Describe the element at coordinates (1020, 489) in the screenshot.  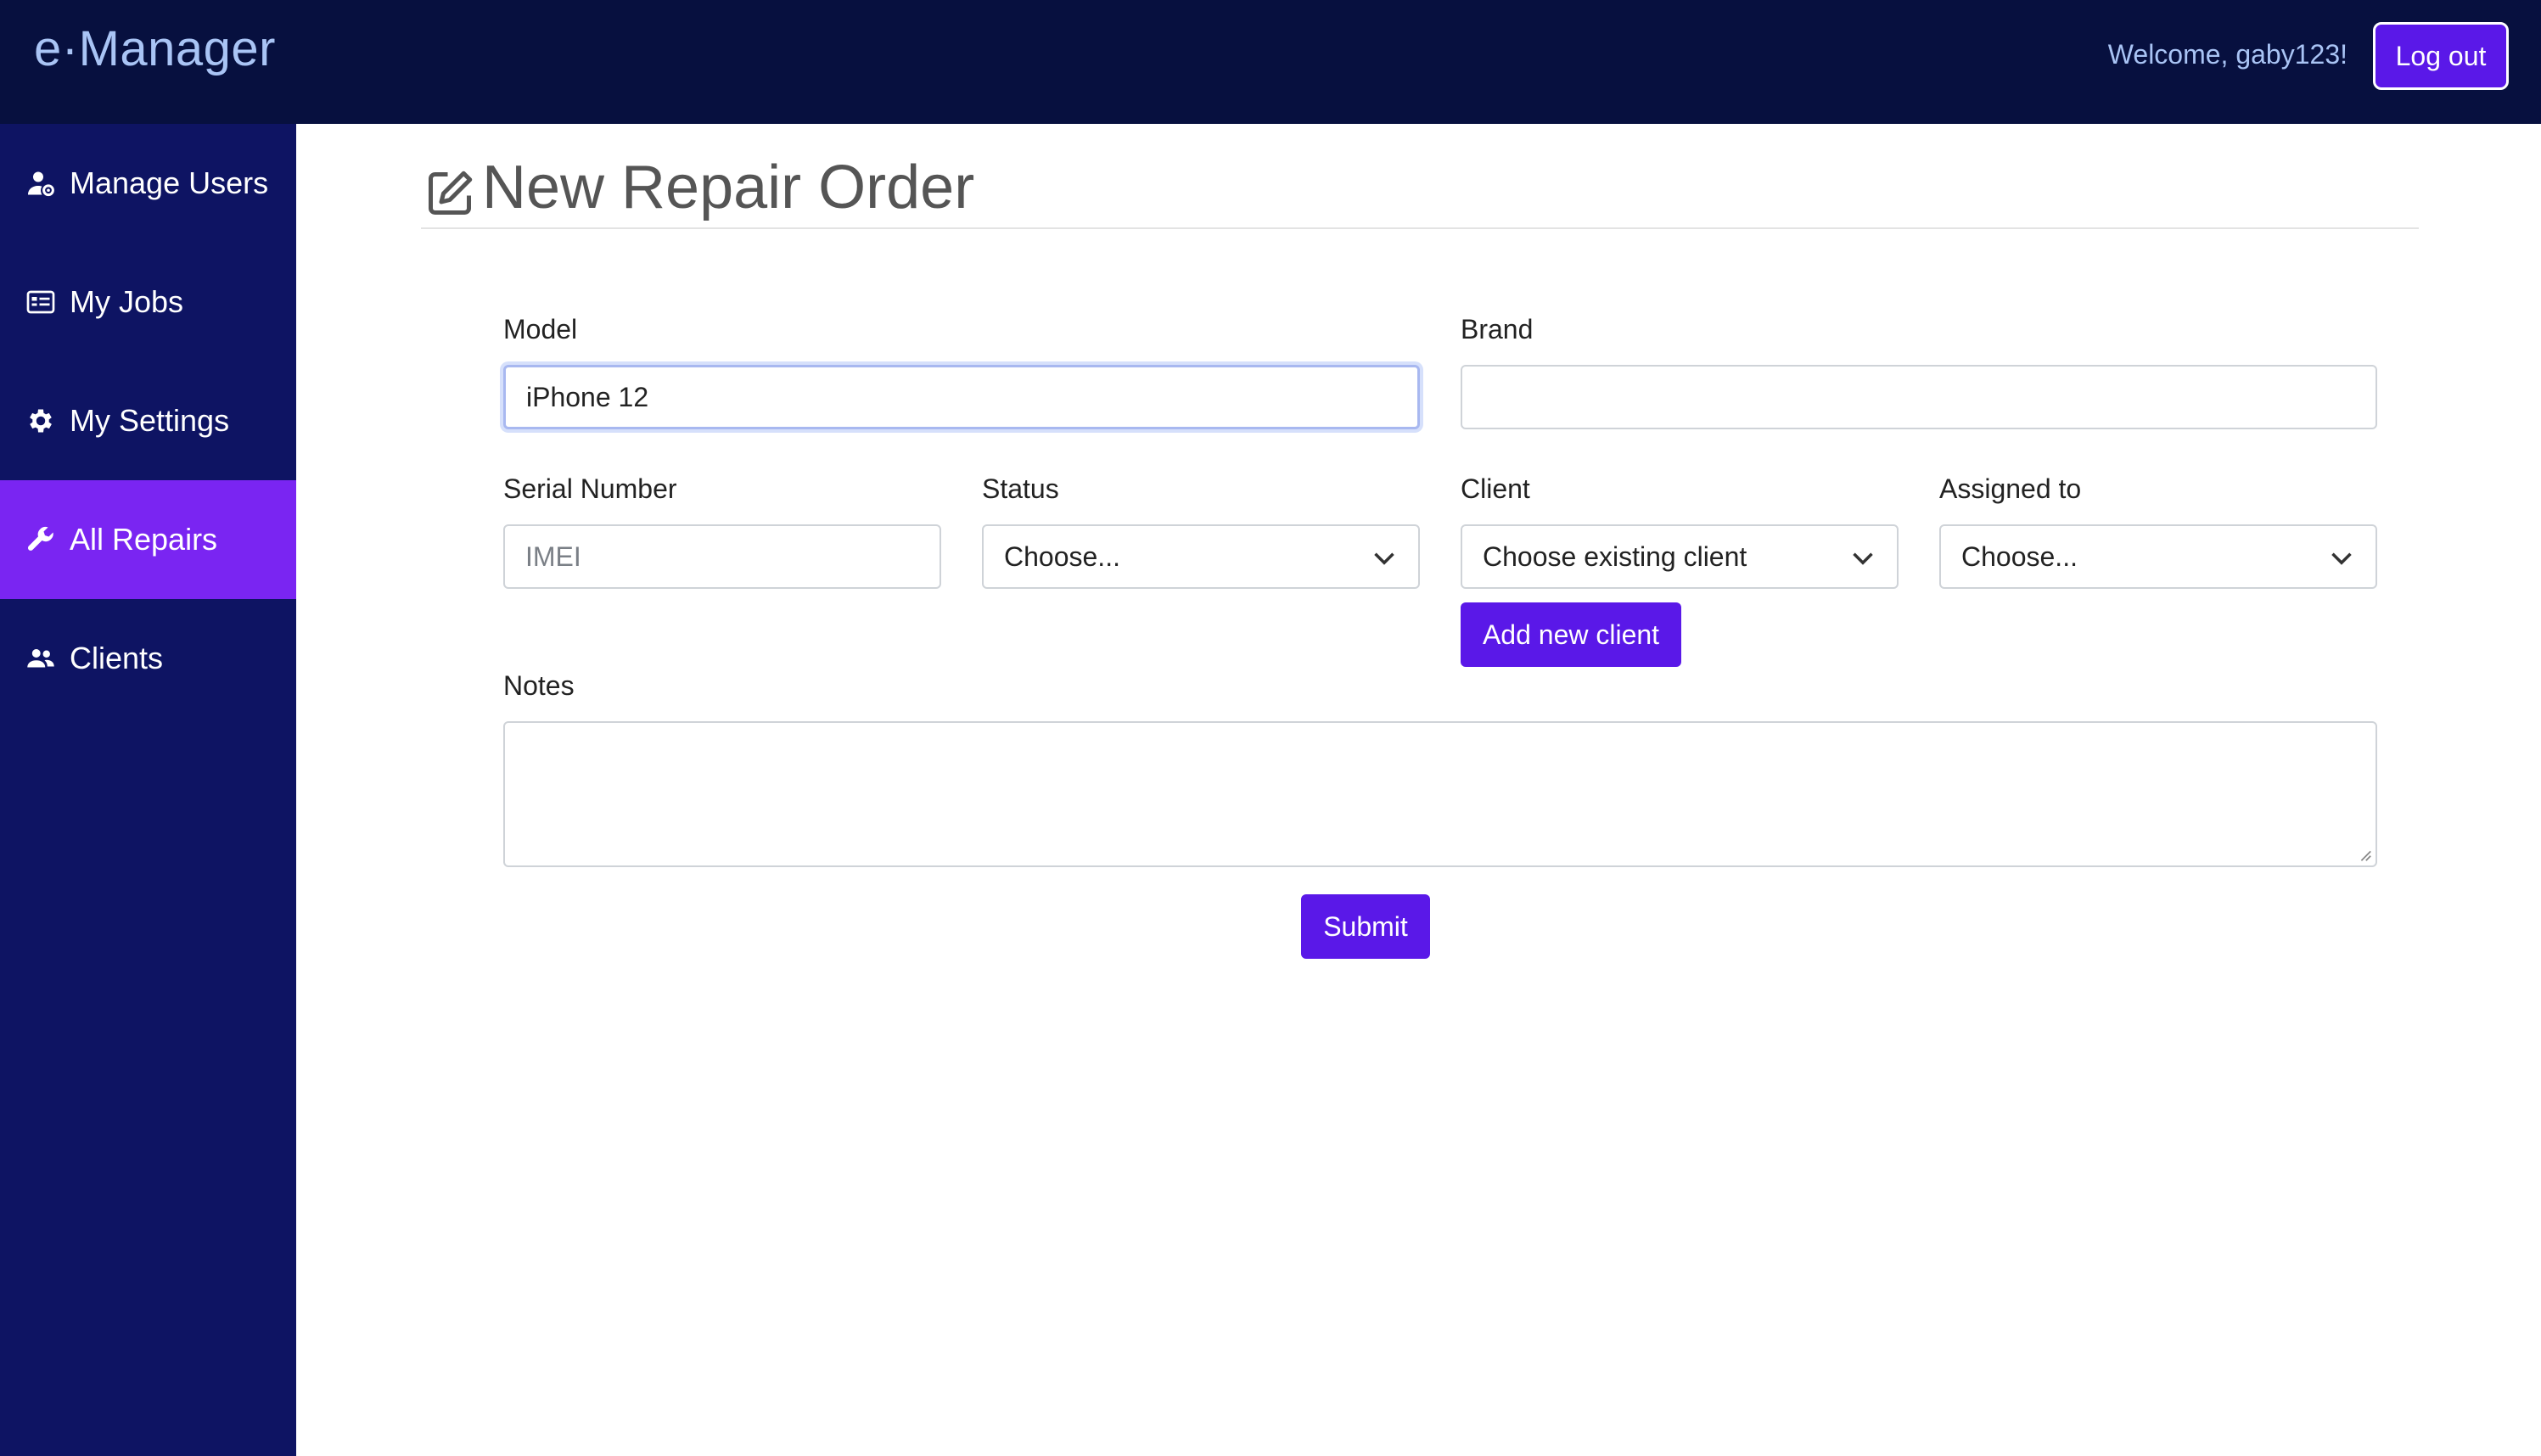
I see `status-label: Status` at that location.